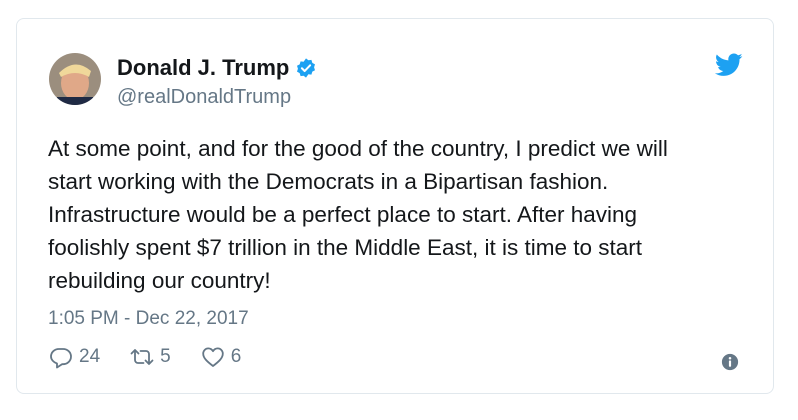 This screenshot has width=798, height=420. Describe the element at coordinates (90, 356) in the screenshot. I see `reply-count: 24` at that location.